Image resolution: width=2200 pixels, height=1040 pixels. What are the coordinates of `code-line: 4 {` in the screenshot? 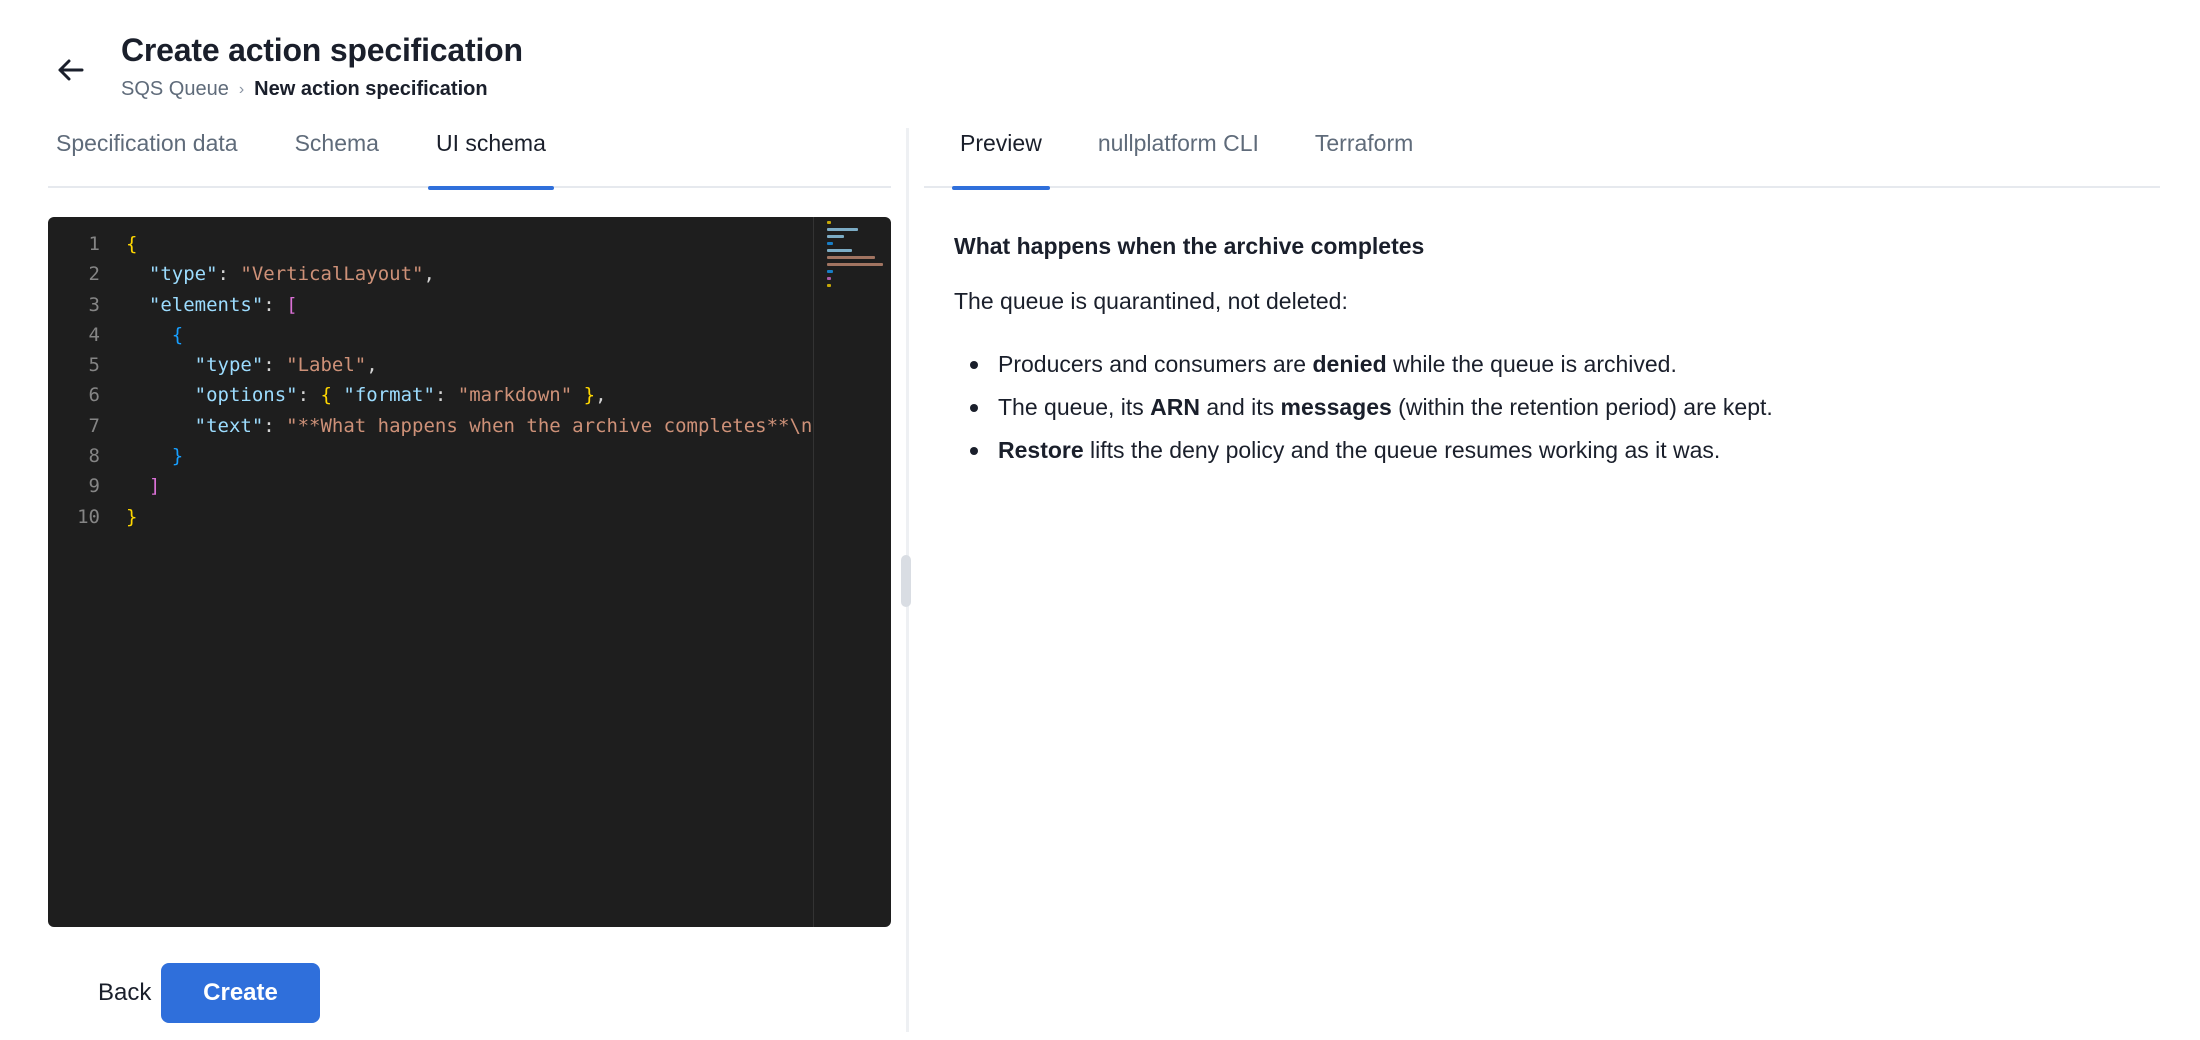 It's located at (430, 335).